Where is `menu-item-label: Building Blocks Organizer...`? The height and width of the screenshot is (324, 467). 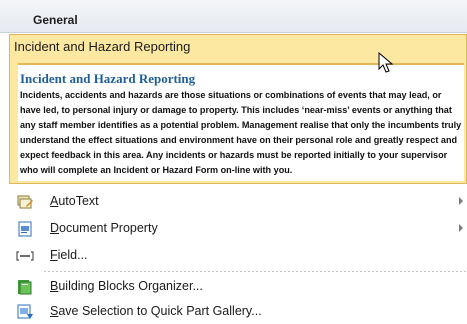 menu-item-label: Building Blocks Organizer... is located at coordinates (126, 286).